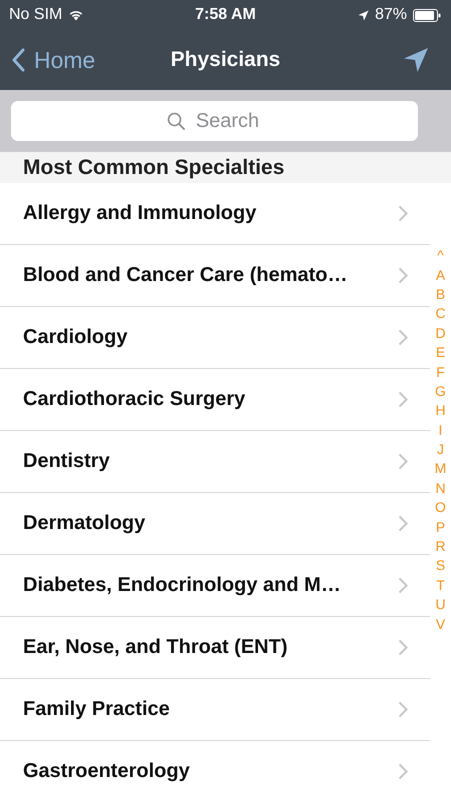 Image resolution: width=451 pixels, height=800 pixels. Describe the element at coordinates (18, 60) in the screenshot. I see `back-chevron-icon` at that location.